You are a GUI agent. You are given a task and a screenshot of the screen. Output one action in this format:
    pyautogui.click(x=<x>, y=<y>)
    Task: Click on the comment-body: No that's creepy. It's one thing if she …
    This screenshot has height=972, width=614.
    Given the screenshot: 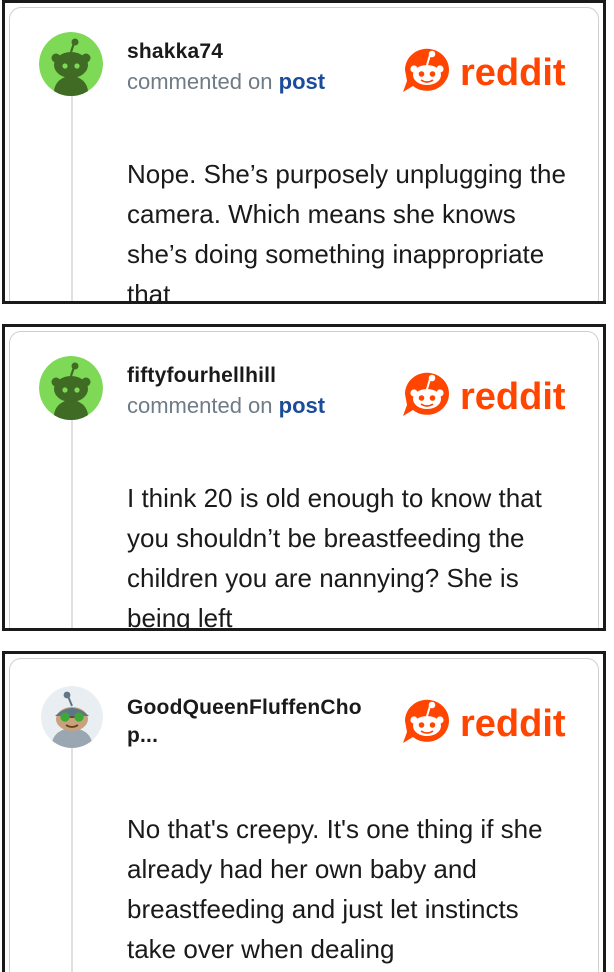 What is the action you would take?
    pyautogui.click(x=335, y=889)
    